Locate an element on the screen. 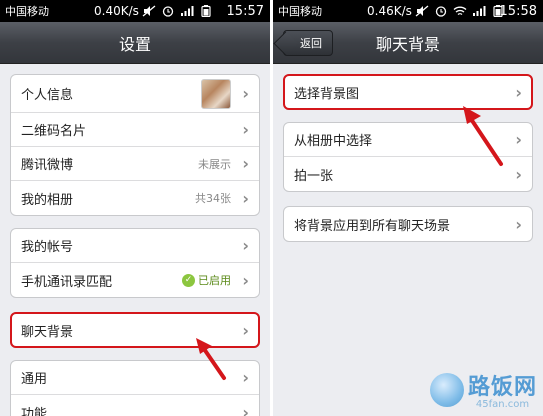 The height and width of the screenshot is (416, 543). settings-item-album: 我的相册 共34张 › is located at coordinates (135, 198).